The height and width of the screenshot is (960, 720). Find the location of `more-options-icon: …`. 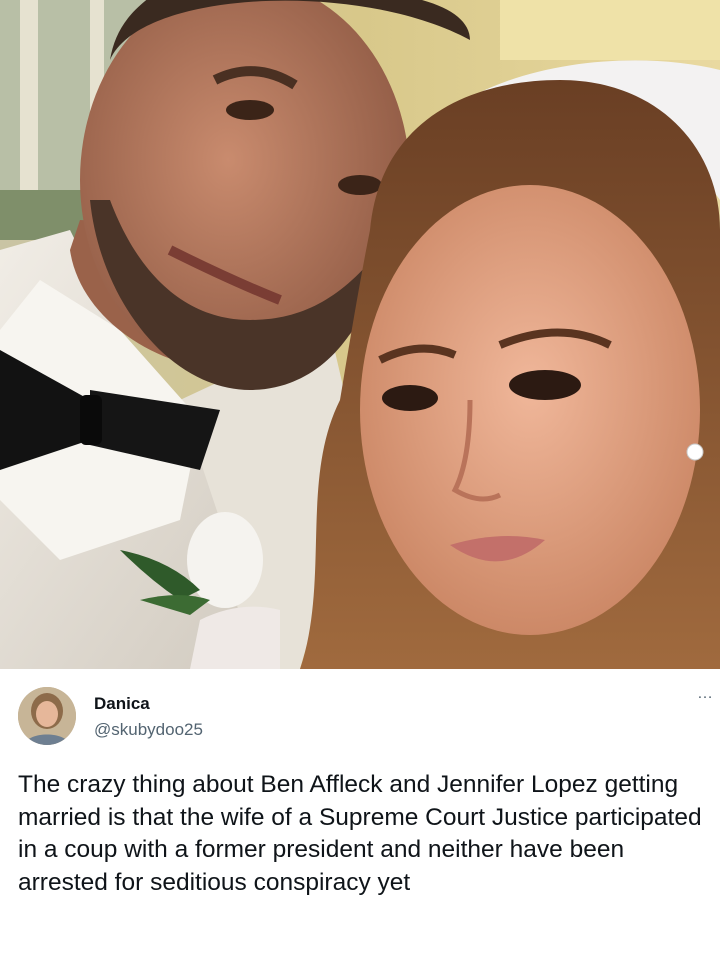

more-options-icon: … is located at coordinates (705, 694).